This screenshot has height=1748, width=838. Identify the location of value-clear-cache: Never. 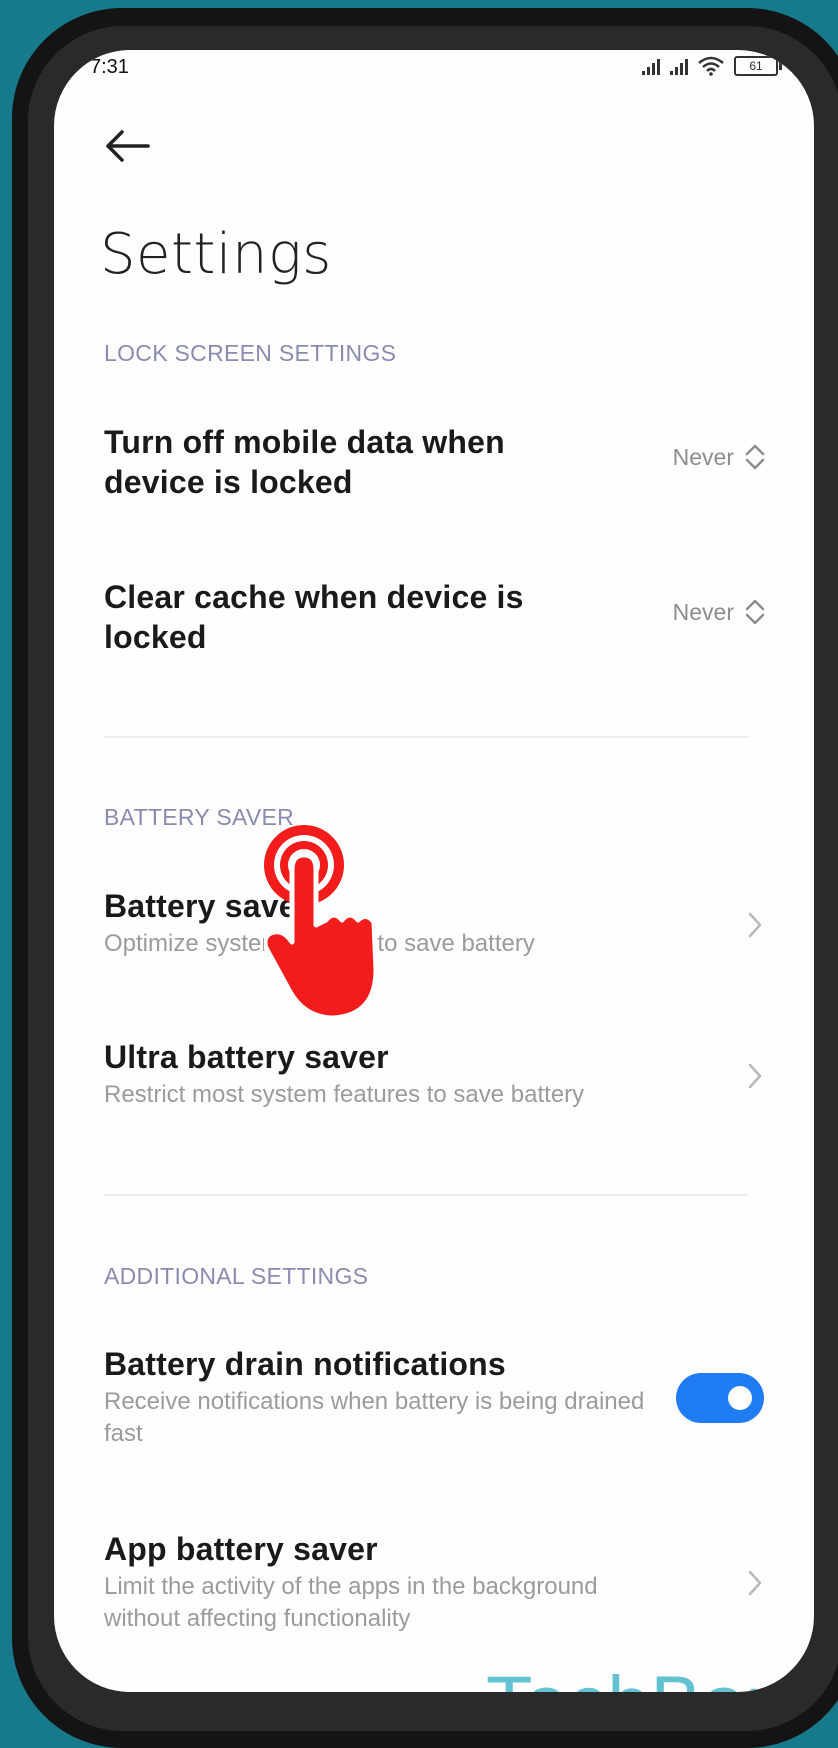
(719, 612).